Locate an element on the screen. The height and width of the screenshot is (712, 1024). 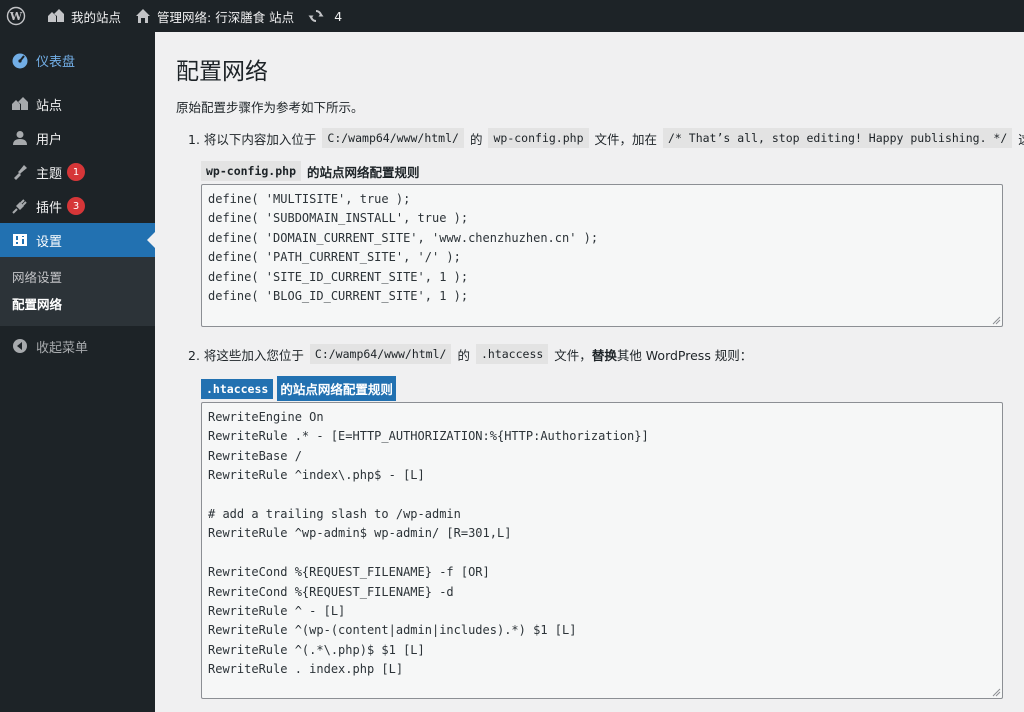
htaccess-label-text: 的站点网络配置规则 is located at coordinates (336, 388).